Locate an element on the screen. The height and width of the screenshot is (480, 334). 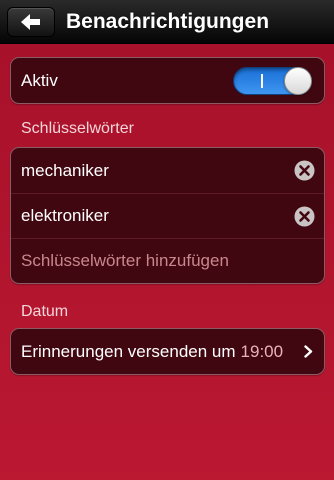
arrow-left-icon is located at coordinates (30, 22).